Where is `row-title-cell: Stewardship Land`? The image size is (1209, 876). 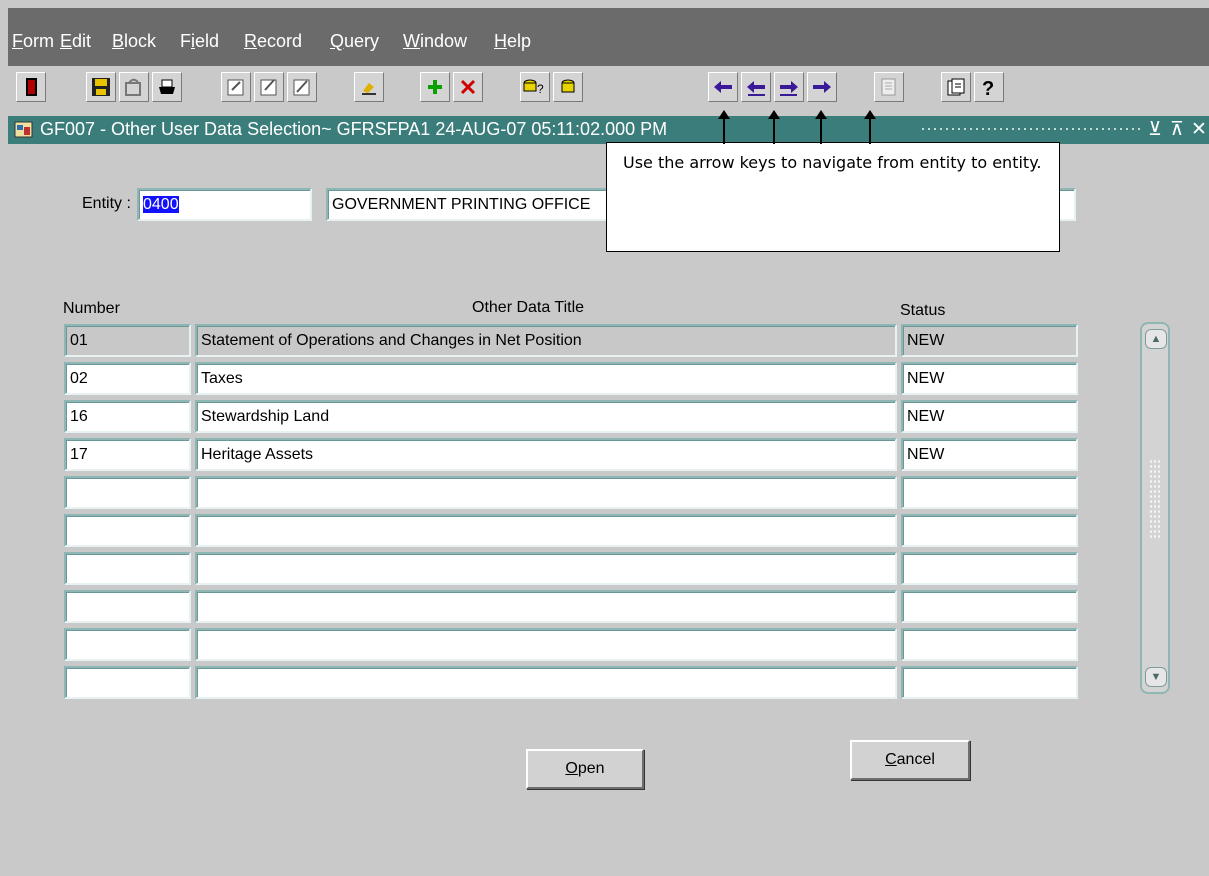 row-title-cell: Stewardship Land is located at coordinates (546, 416).